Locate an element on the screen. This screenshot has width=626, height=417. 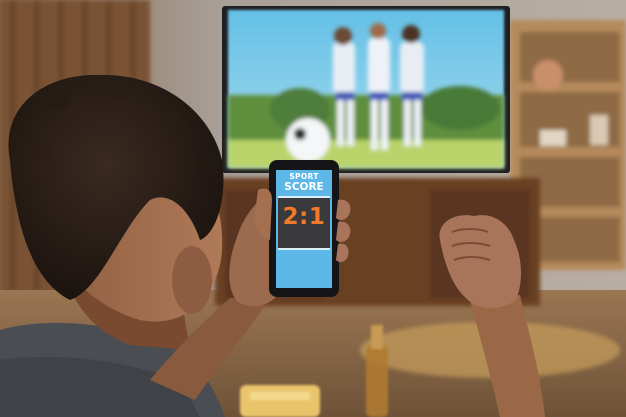
phone-screen: SPORT SCORE 2:1 is located at coordinates (304, 229).